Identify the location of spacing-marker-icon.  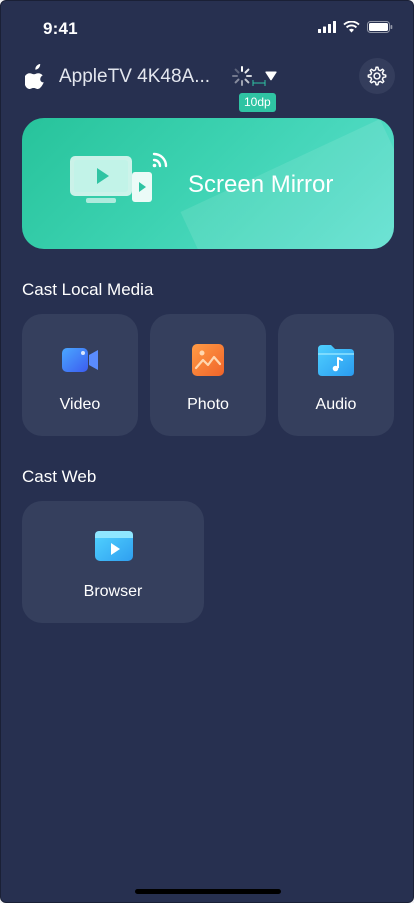
(259, 83).